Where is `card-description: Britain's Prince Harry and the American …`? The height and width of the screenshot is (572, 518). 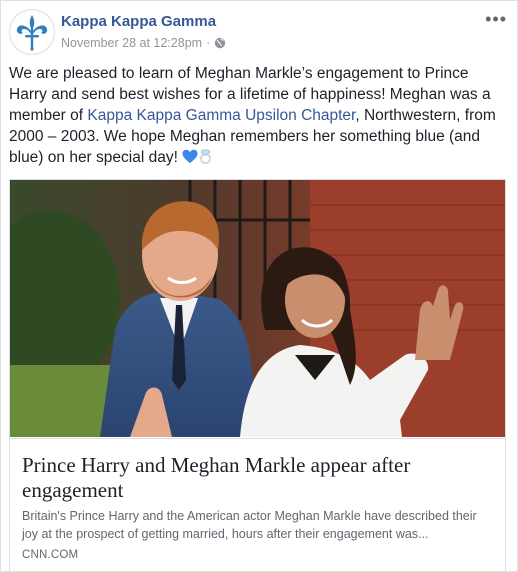
card-description: Britain's Prince Harry and the American … is located at coordinates (249, 525).